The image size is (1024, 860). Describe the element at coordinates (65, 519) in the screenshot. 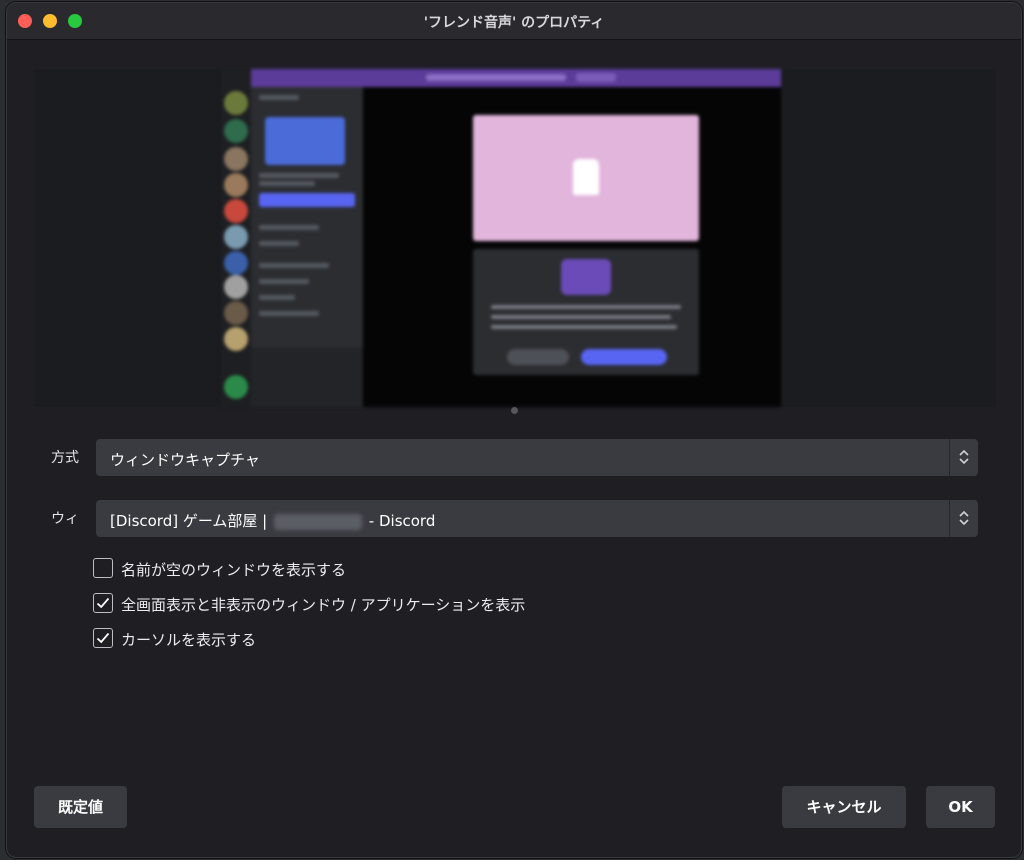

I see `window-label: ウィ` at that location.